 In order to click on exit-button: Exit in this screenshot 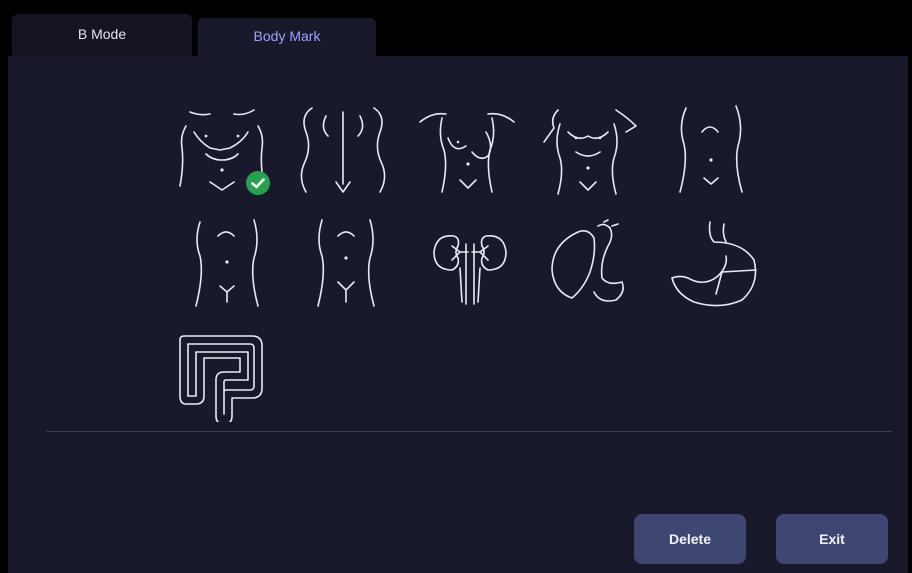, I will do `click(832, 539)`.